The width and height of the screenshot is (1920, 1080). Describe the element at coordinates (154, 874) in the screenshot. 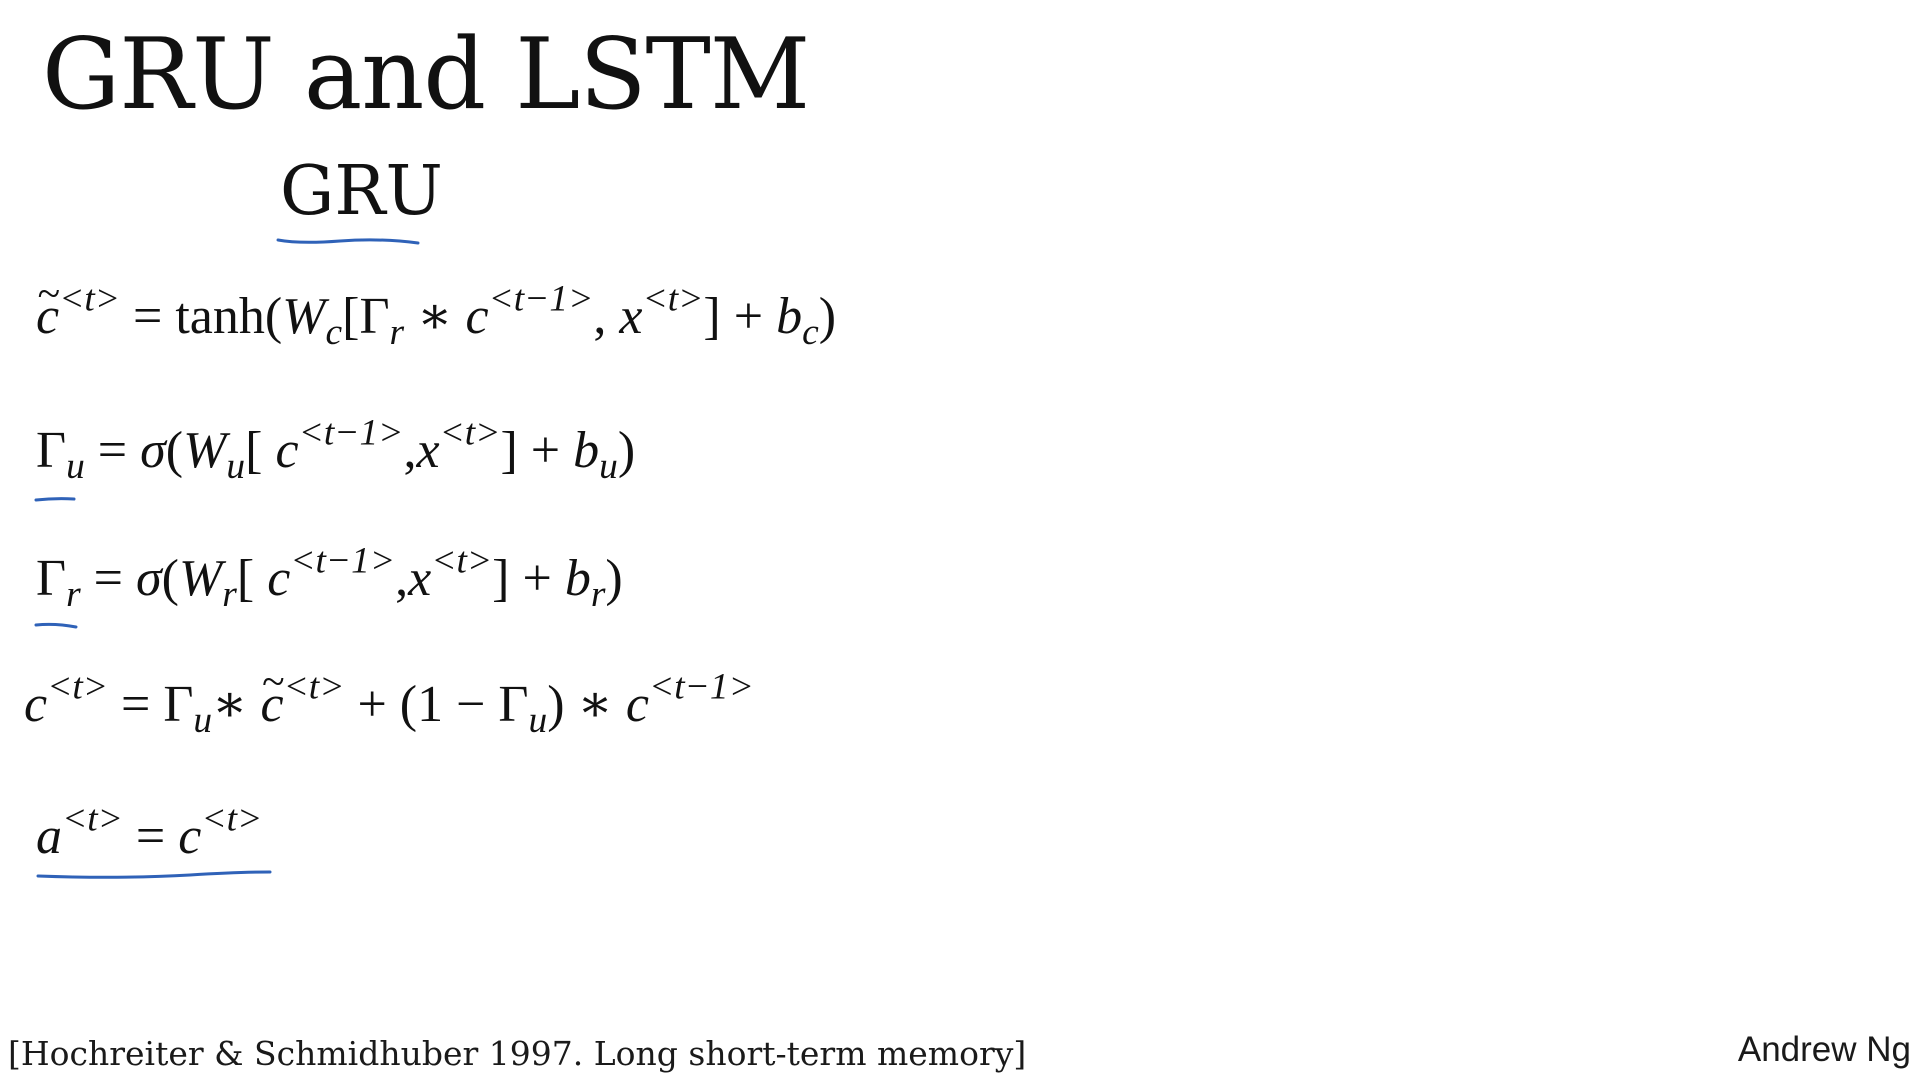

I see `underline-activation` at that location.